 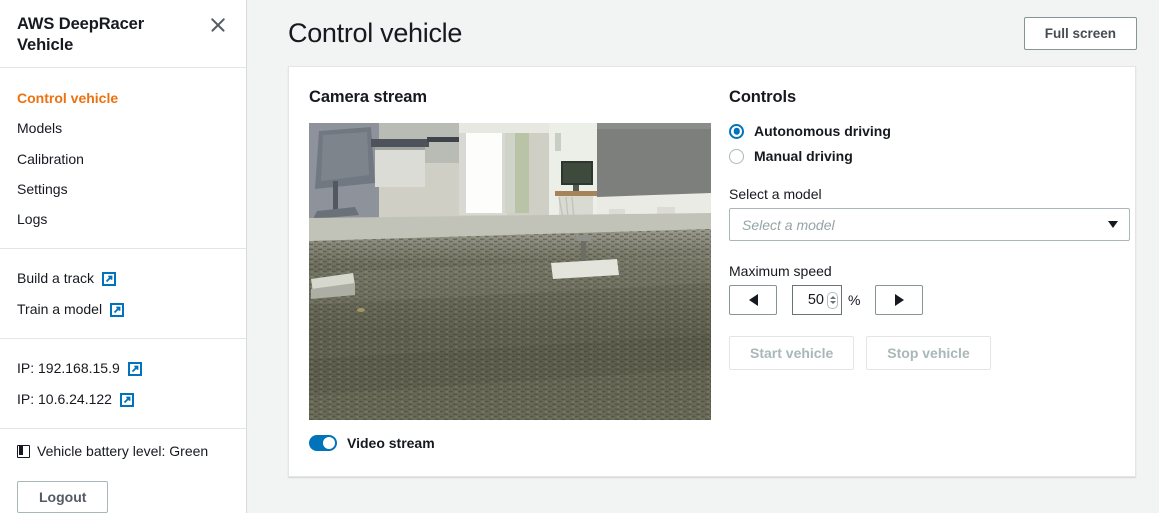 I want to click on ip-address-primary: IP: 192.168.15.9, so click(x=123, y=368).